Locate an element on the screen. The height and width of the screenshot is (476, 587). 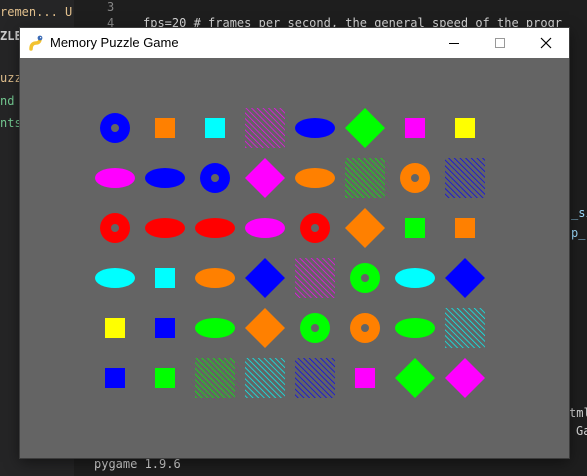
minimize-button is located at coordinates (454, 43).